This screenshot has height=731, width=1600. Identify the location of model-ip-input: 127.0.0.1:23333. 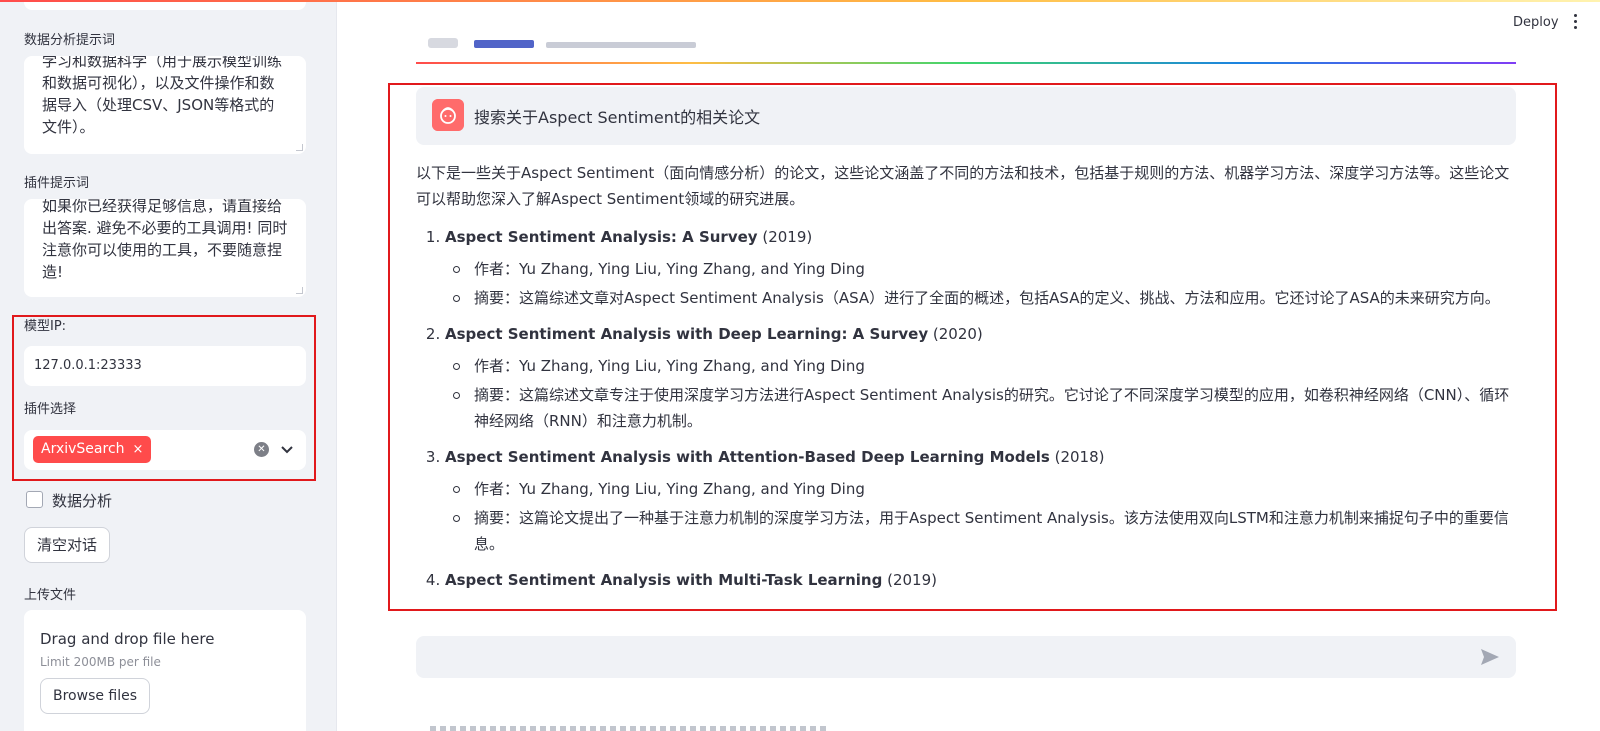
(165, 366).